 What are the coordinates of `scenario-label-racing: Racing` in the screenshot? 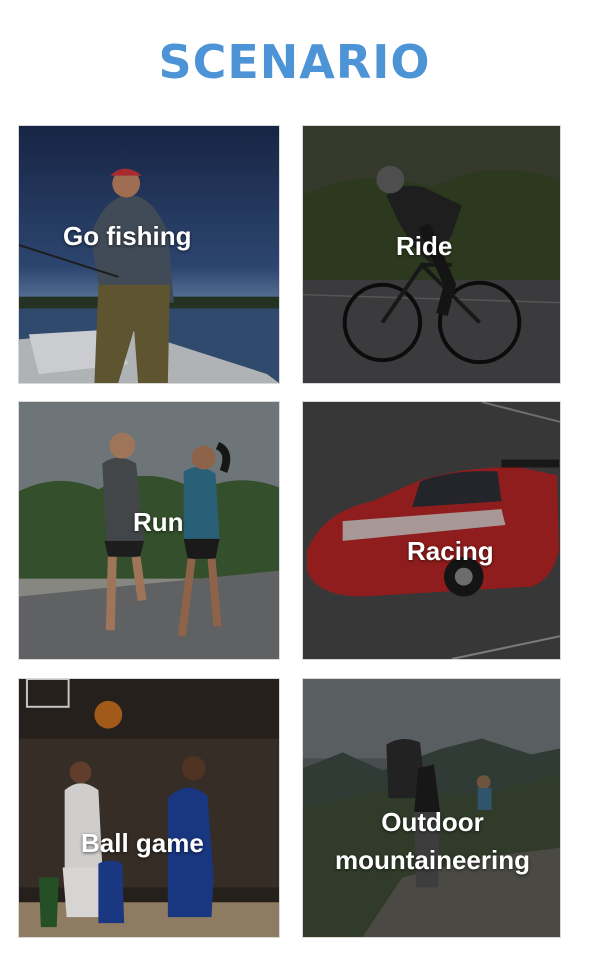 It's located at (450, 551).